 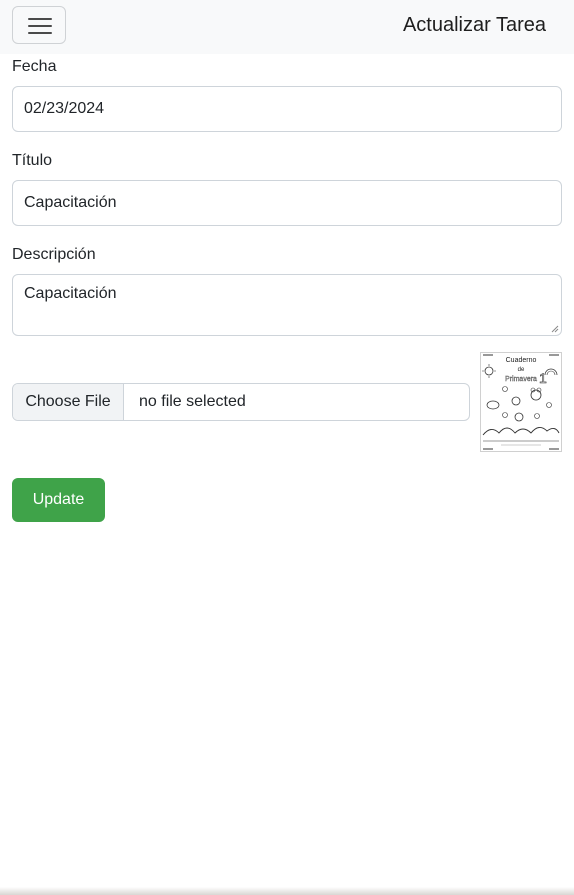 I want to click on file-input: Choose File no file selected, so click(x=241, y=402).